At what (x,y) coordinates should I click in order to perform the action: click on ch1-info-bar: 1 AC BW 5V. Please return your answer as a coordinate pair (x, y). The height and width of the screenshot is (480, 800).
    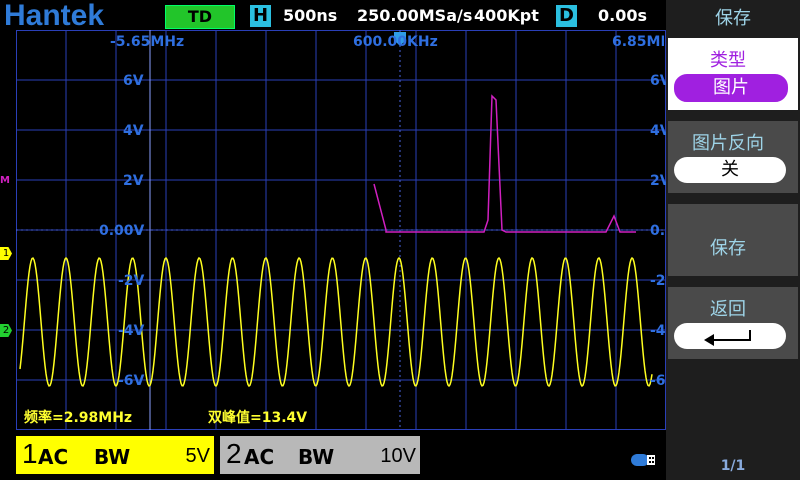
    Looking at the image, I should click on (115, 455).